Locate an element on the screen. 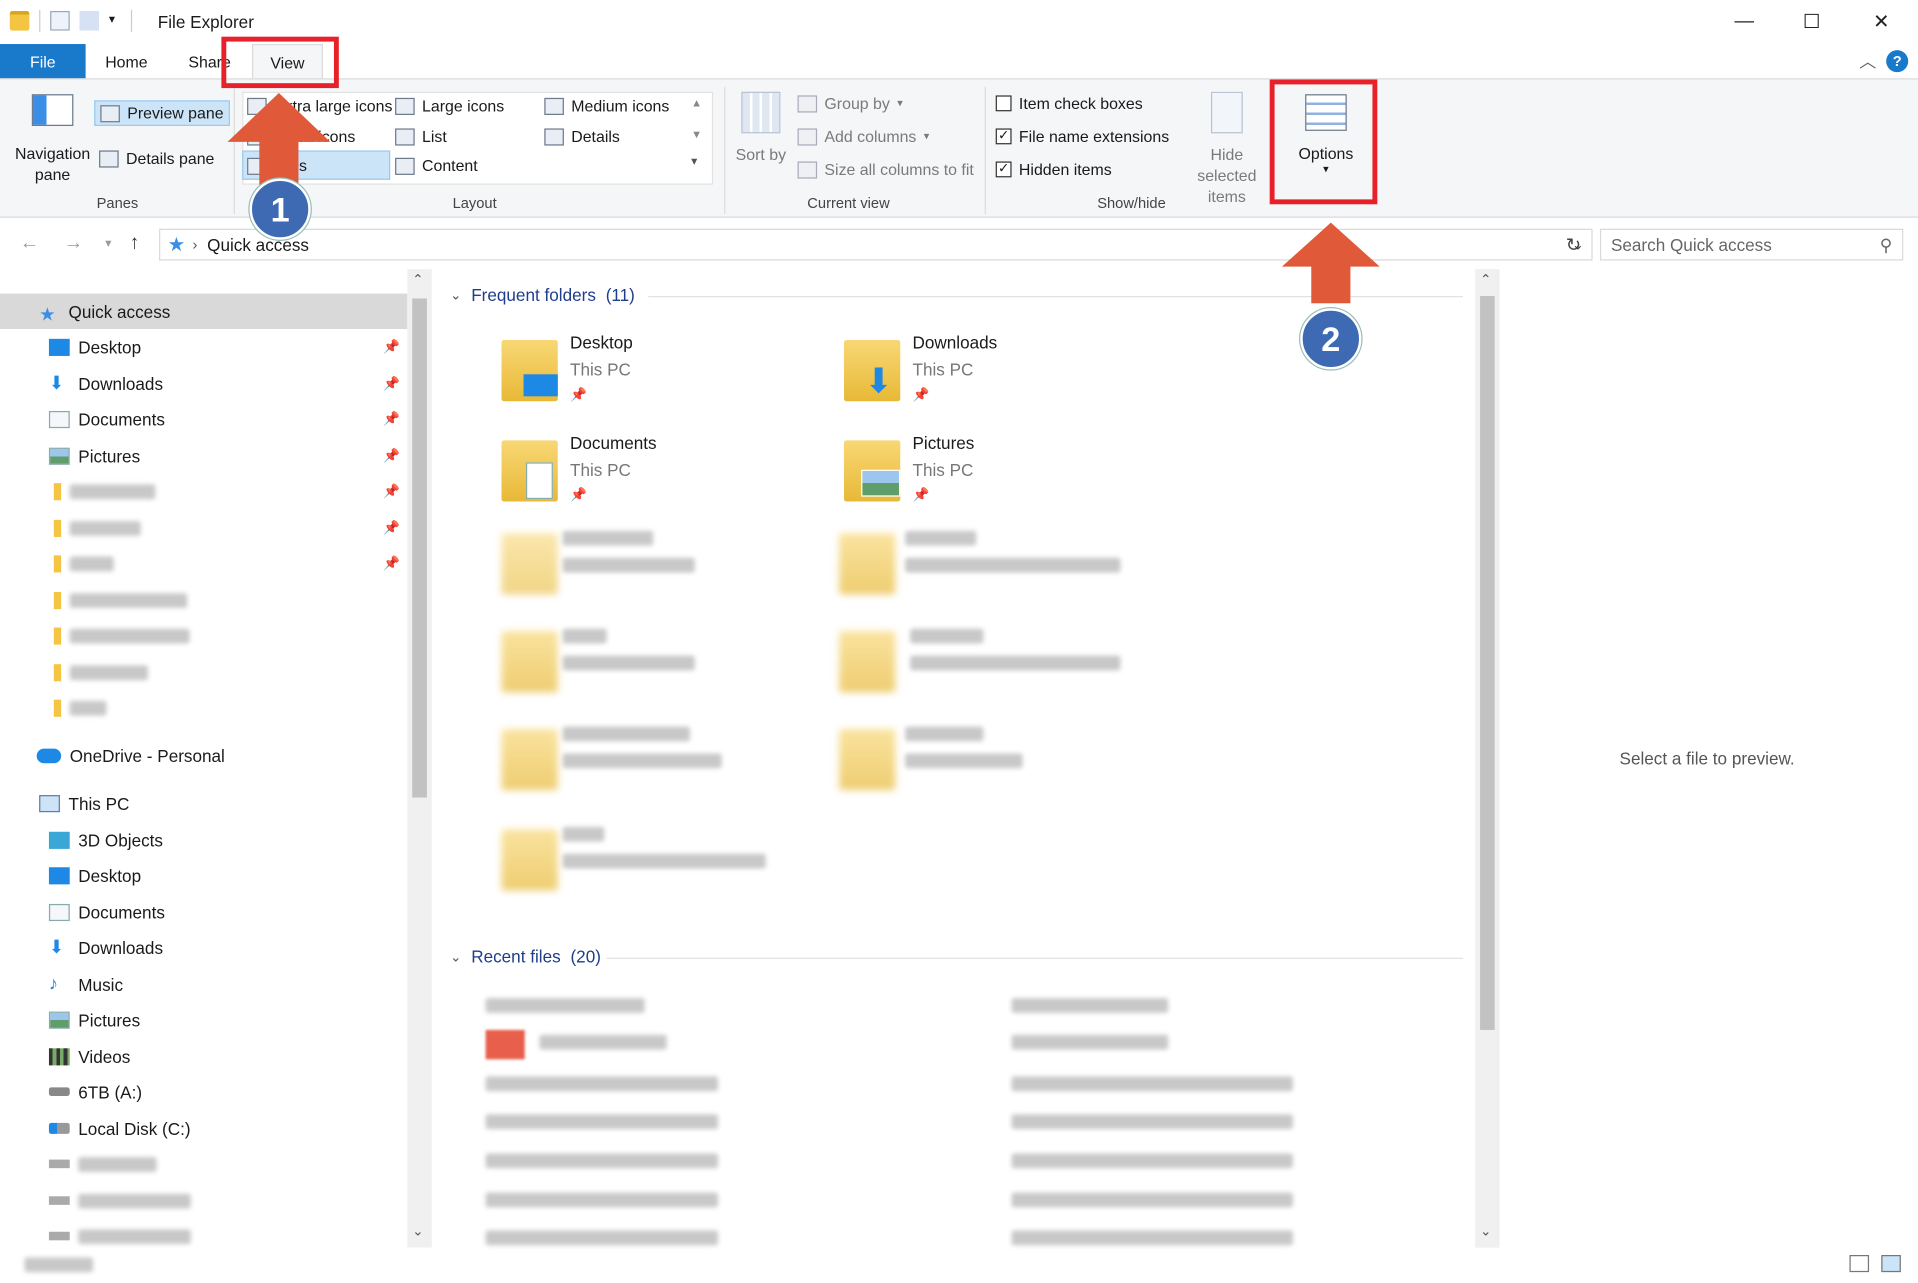  hidden-items-toggle: ✓ Hidden items is located at coordinates (1053, 169).